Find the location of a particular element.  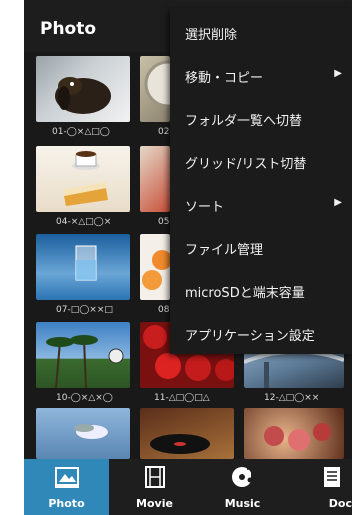

tab-doc: Doc is located at coordinates (320, 487).